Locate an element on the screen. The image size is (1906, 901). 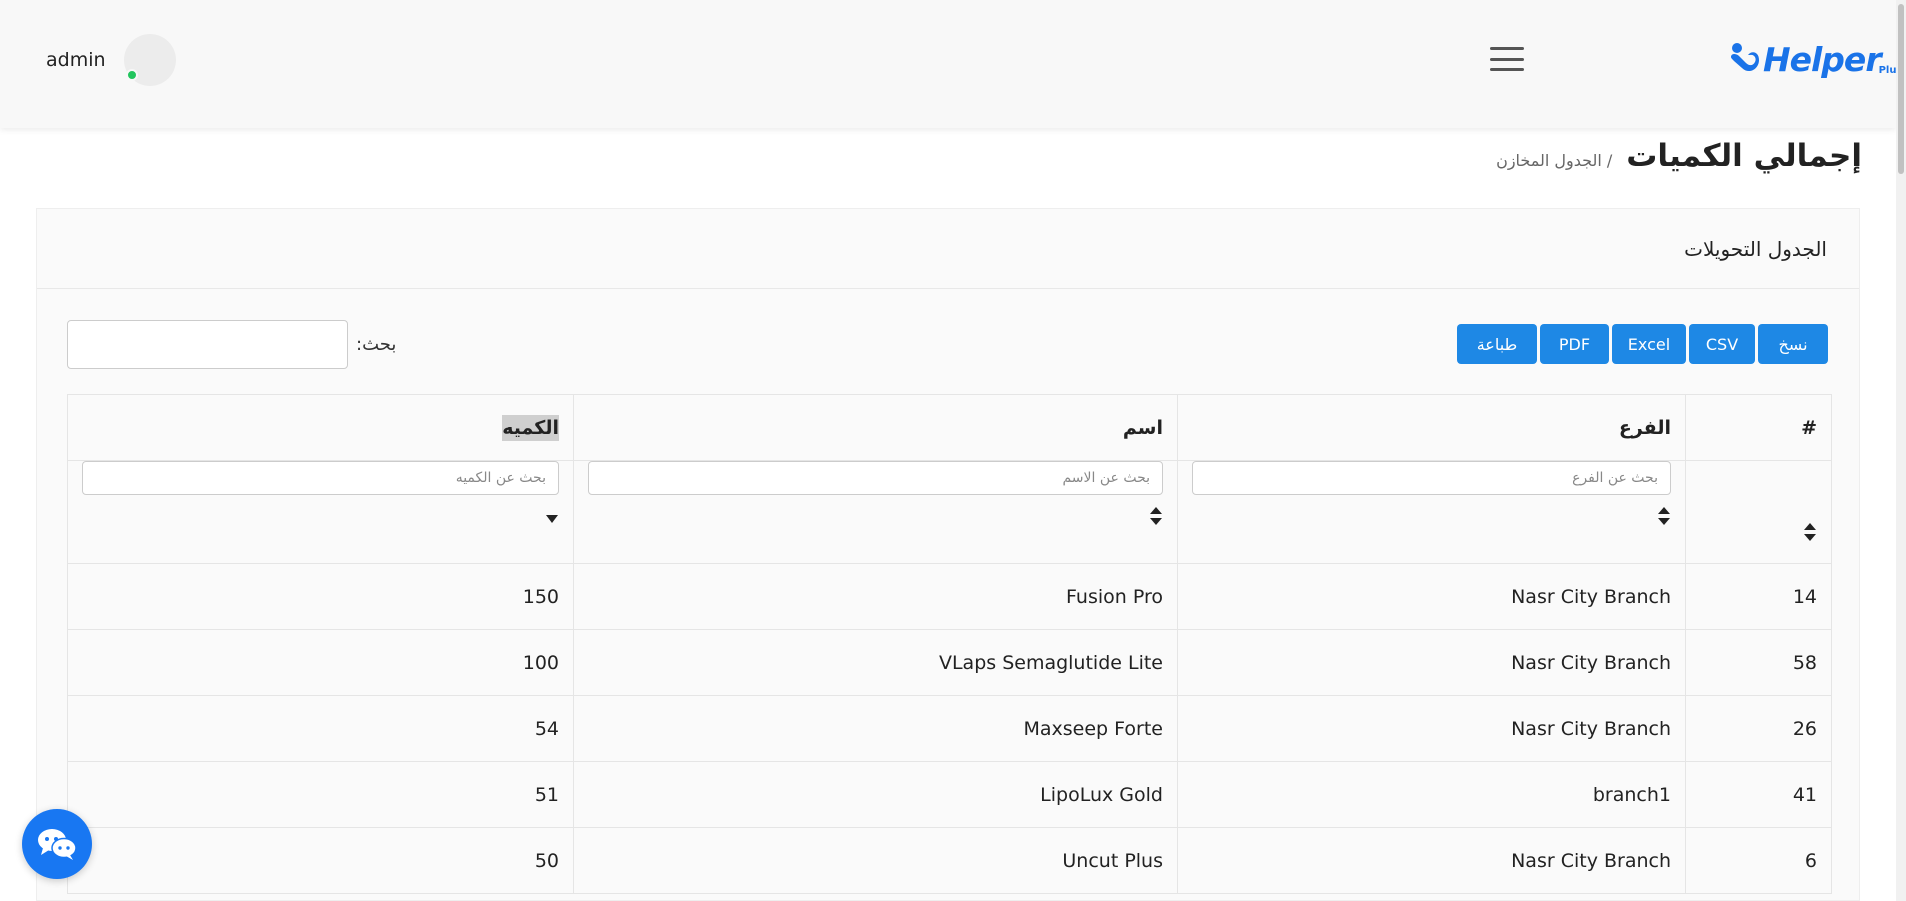
chat-button is located at coordinates (57, 844).